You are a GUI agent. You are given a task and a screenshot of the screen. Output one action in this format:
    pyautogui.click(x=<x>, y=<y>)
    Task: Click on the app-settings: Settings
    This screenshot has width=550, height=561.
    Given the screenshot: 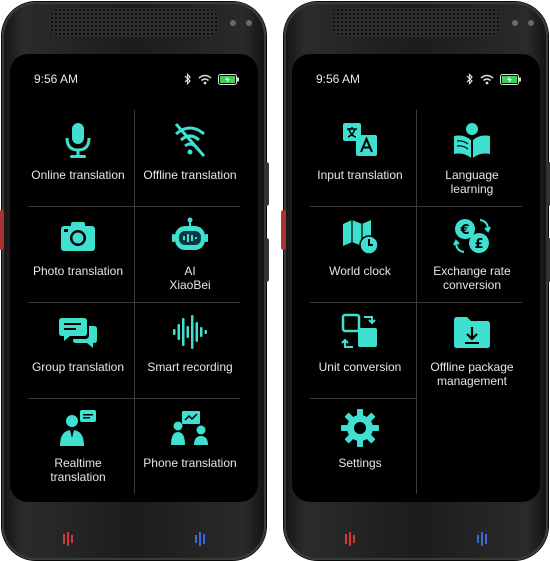 What is the action you would take?
    pyautogui.click(x=360, y=446)
    